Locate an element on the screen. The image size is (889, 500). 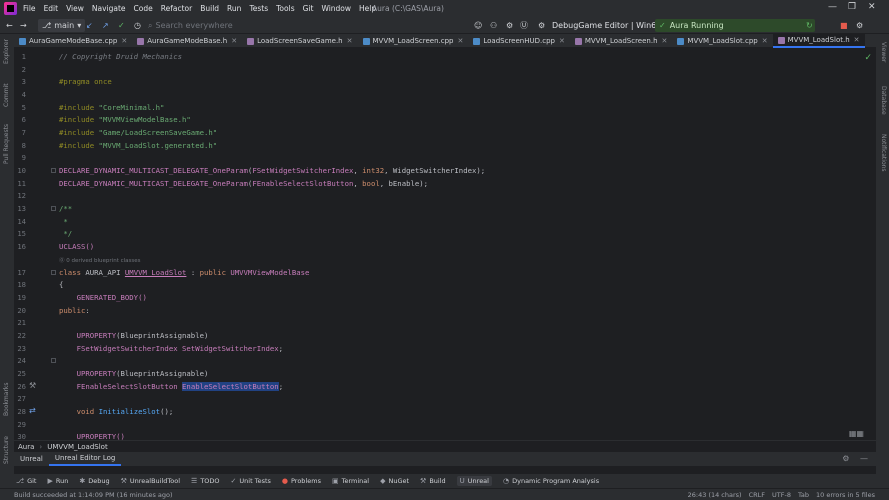
hammer-icon: ⚒ is located at coordinates (32, 385).